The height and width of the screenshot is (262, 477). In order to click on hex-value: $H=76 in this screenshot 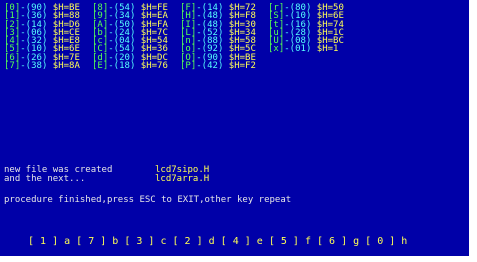, I will do `click(154, 66)`.